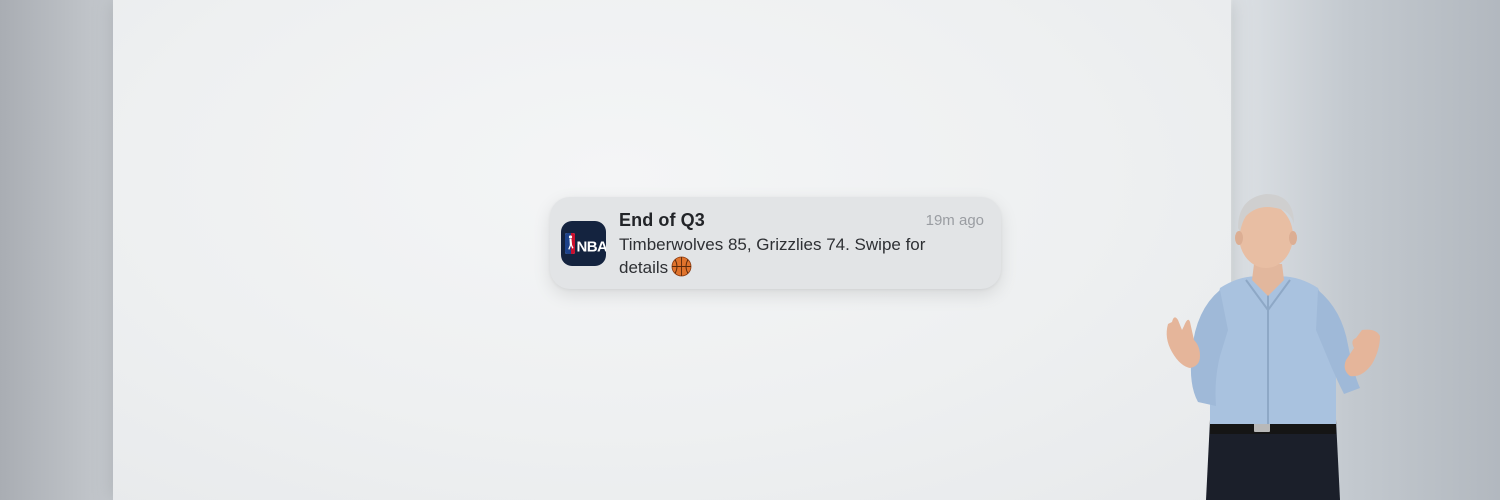 The image size is (1500, 500). Describe the element at coordinates (662, 220) in the screenshot. I see `notification-title: End of Q3` at that location.